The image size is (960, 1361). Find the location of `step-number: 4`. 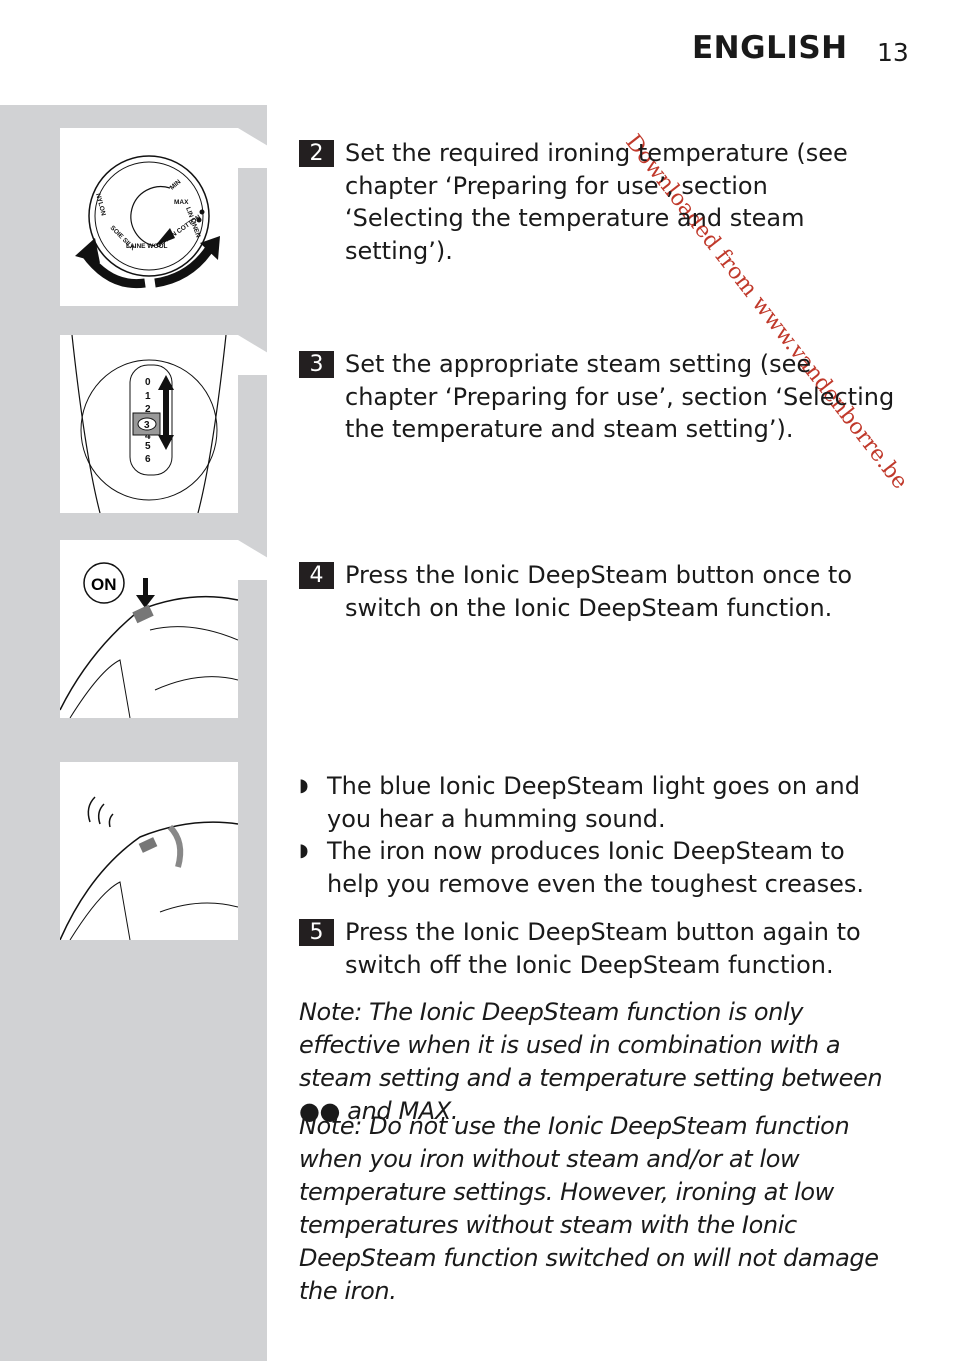

step-number: 4 is located at coordinates (316, 575).